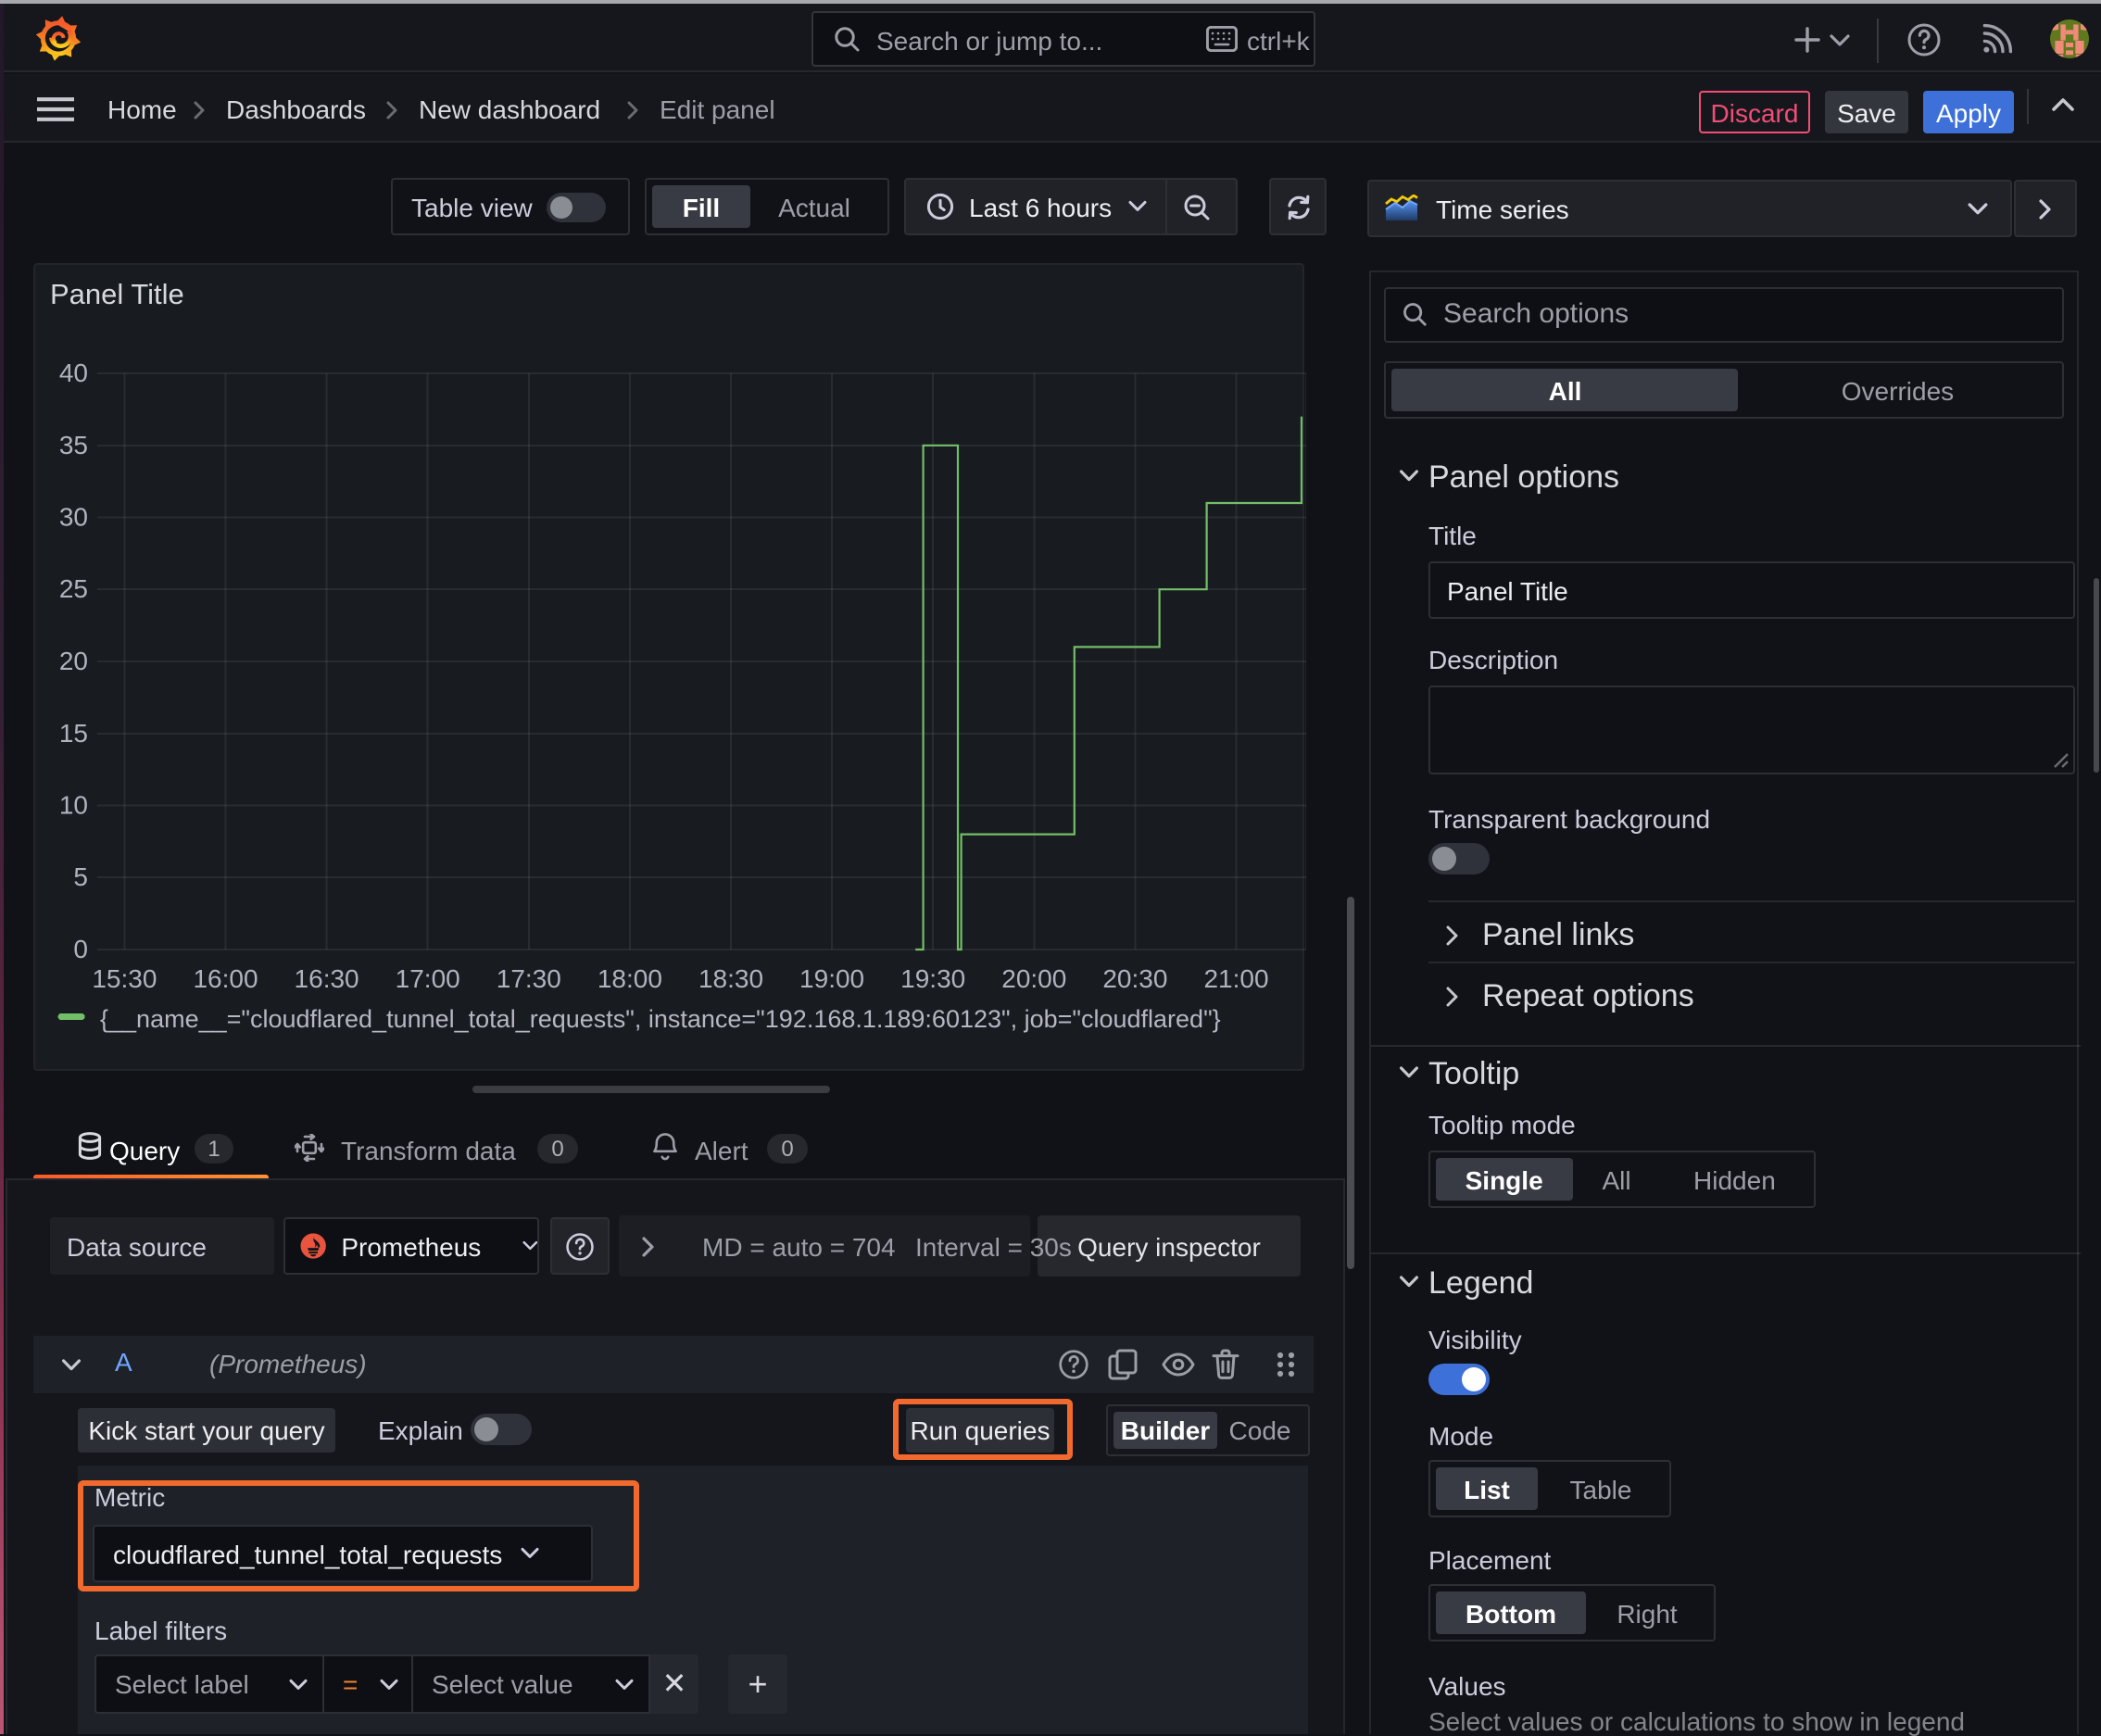 The height and width of the screenshot is (1736, 2101). Describe the element at coordinates (1134, 978) in the screenshot. I see `svg-text: 20:30` at that location.